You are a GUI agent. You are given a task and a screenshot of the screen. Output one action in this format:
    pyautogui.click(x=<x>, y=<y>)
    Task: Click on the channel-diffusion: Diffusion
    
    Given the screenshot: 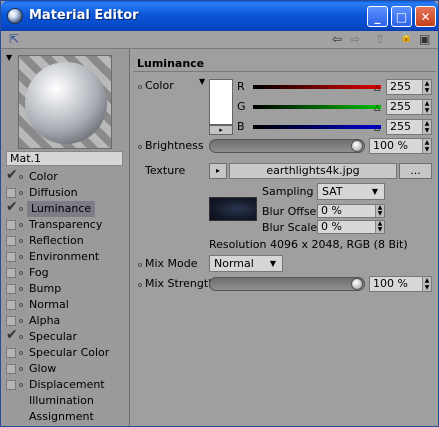 What is the action you would take?
    pyautogui.click(x=65, y=193)
    